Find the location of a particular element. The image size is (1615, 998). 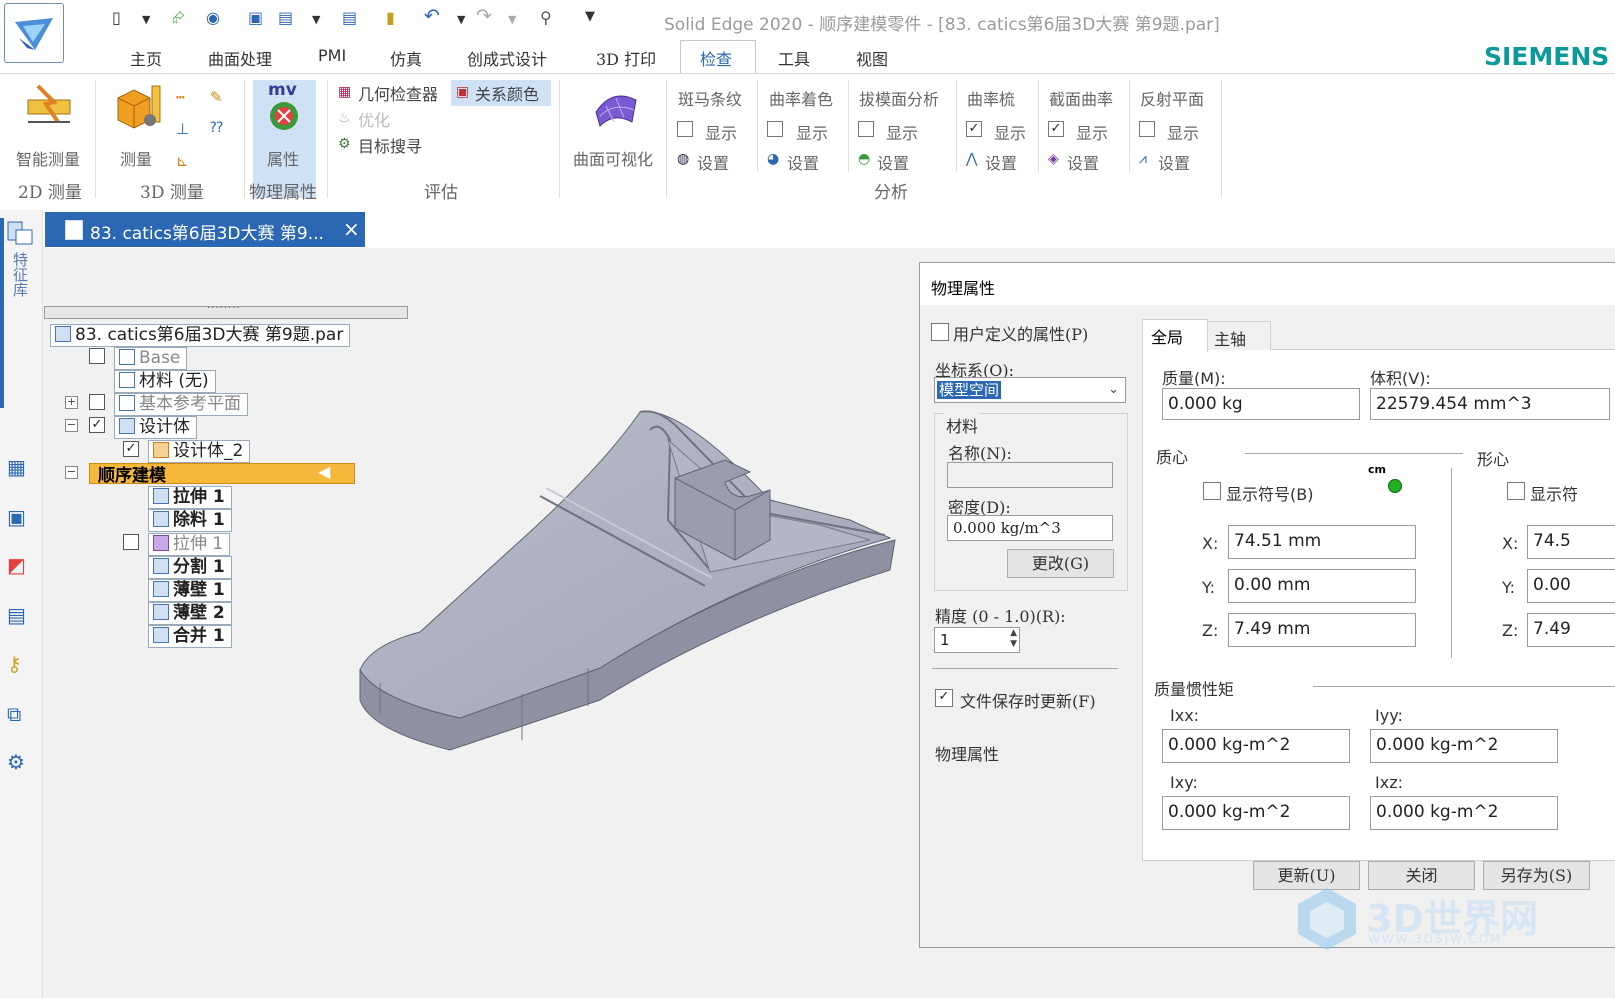

curvature-comb-settings-icon: ⋀ is located at coordinates (971, 159).